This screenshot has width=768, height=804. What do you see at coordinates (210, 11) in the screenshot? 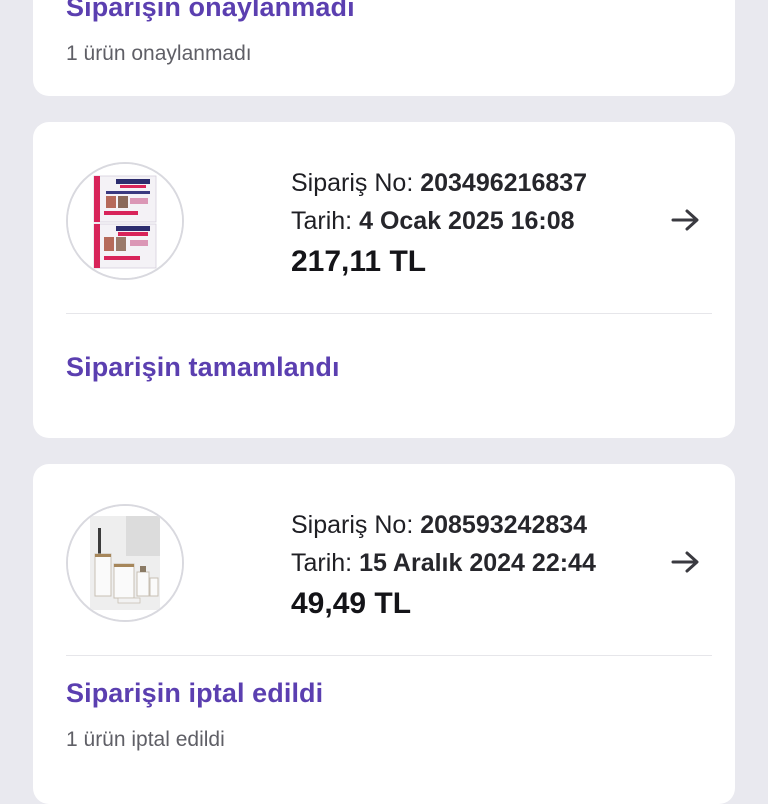
I see `order-status-title: Siparişin onaylanmadı` at bounding box center [210, 11].